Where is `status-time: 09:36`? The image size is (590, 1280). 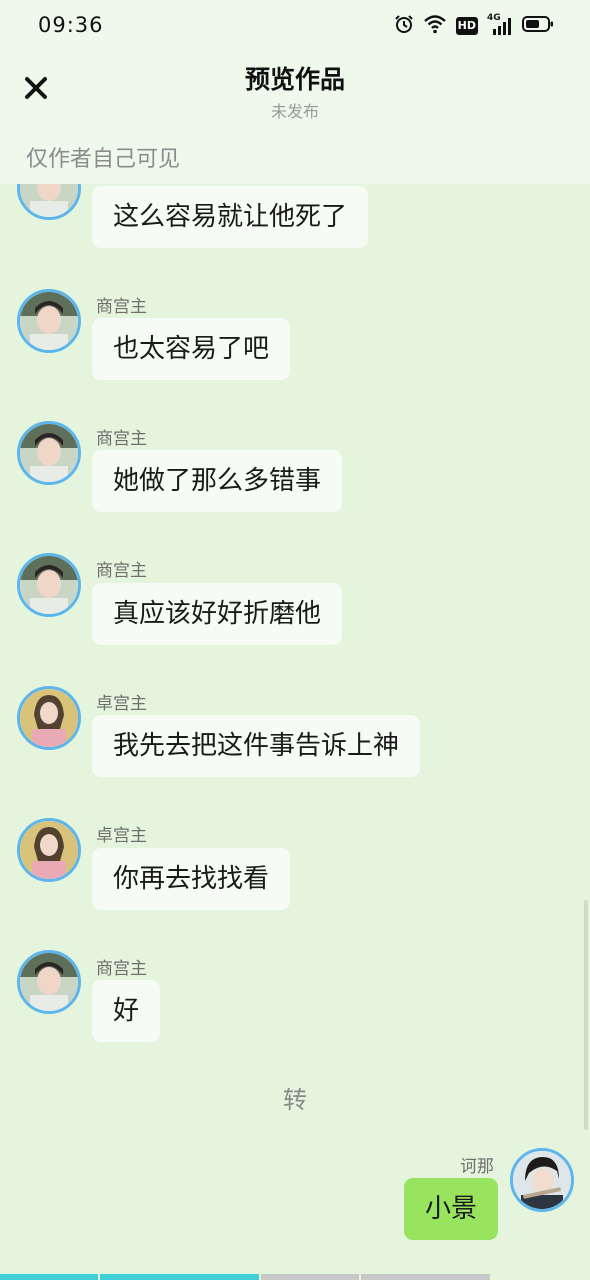 status-time: 09:36 is located at coordinates (71, 25).